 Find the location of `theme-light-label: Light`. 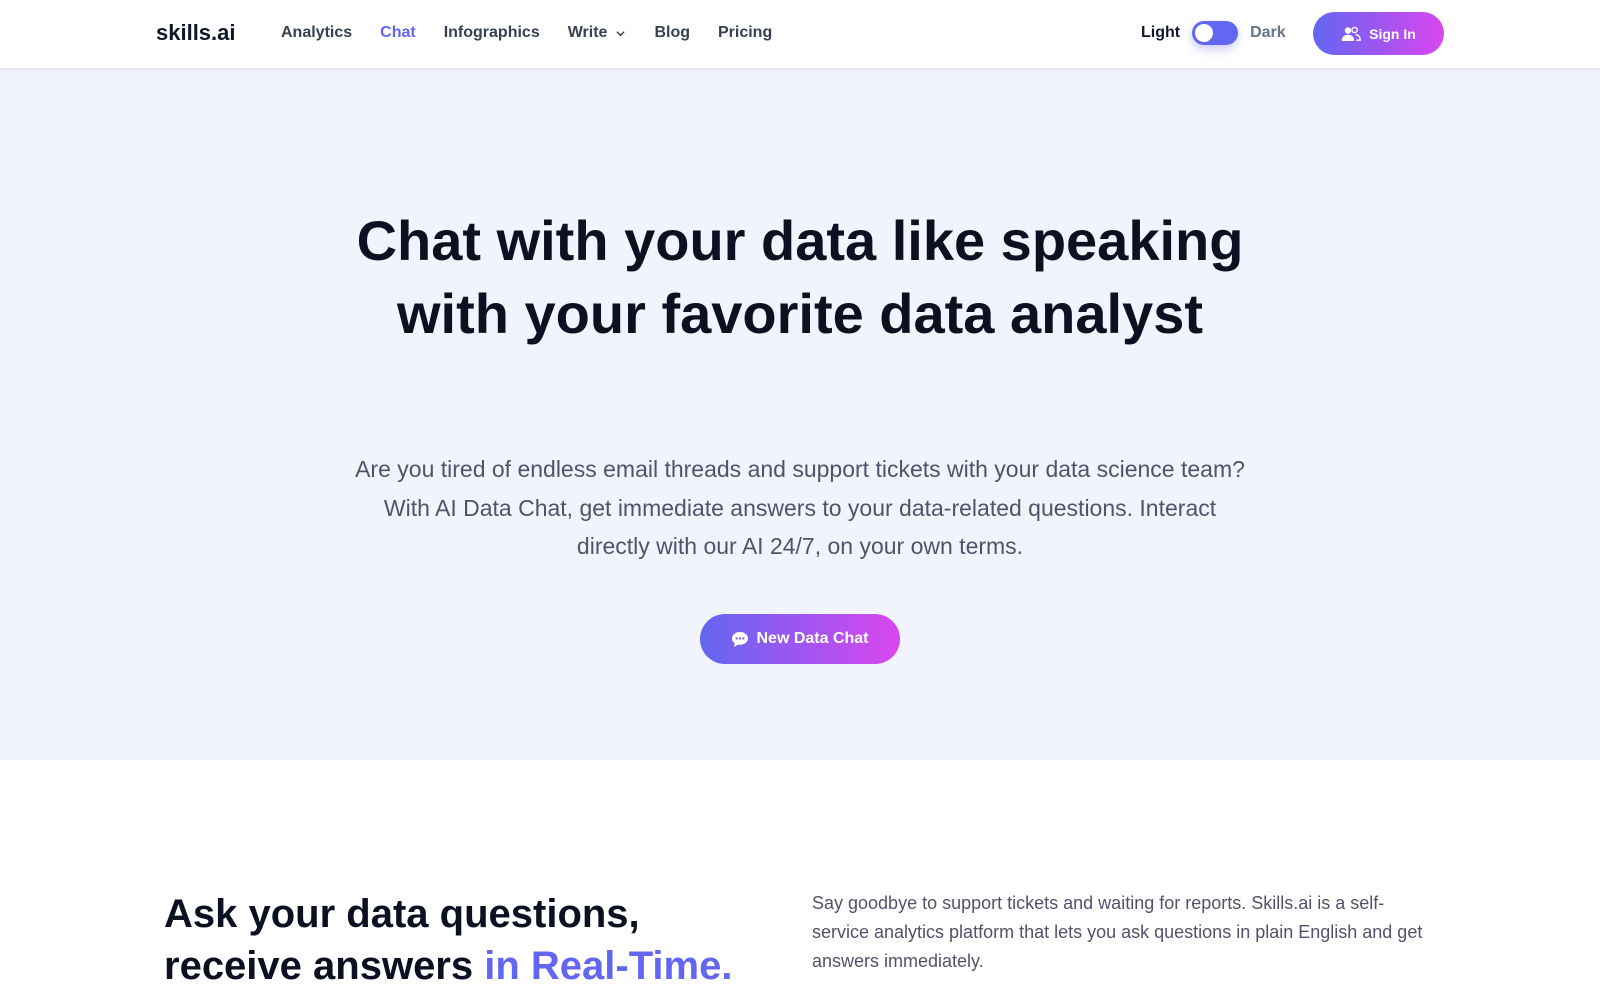

theme-light-label: Light is located at coordinates (1161, 32).